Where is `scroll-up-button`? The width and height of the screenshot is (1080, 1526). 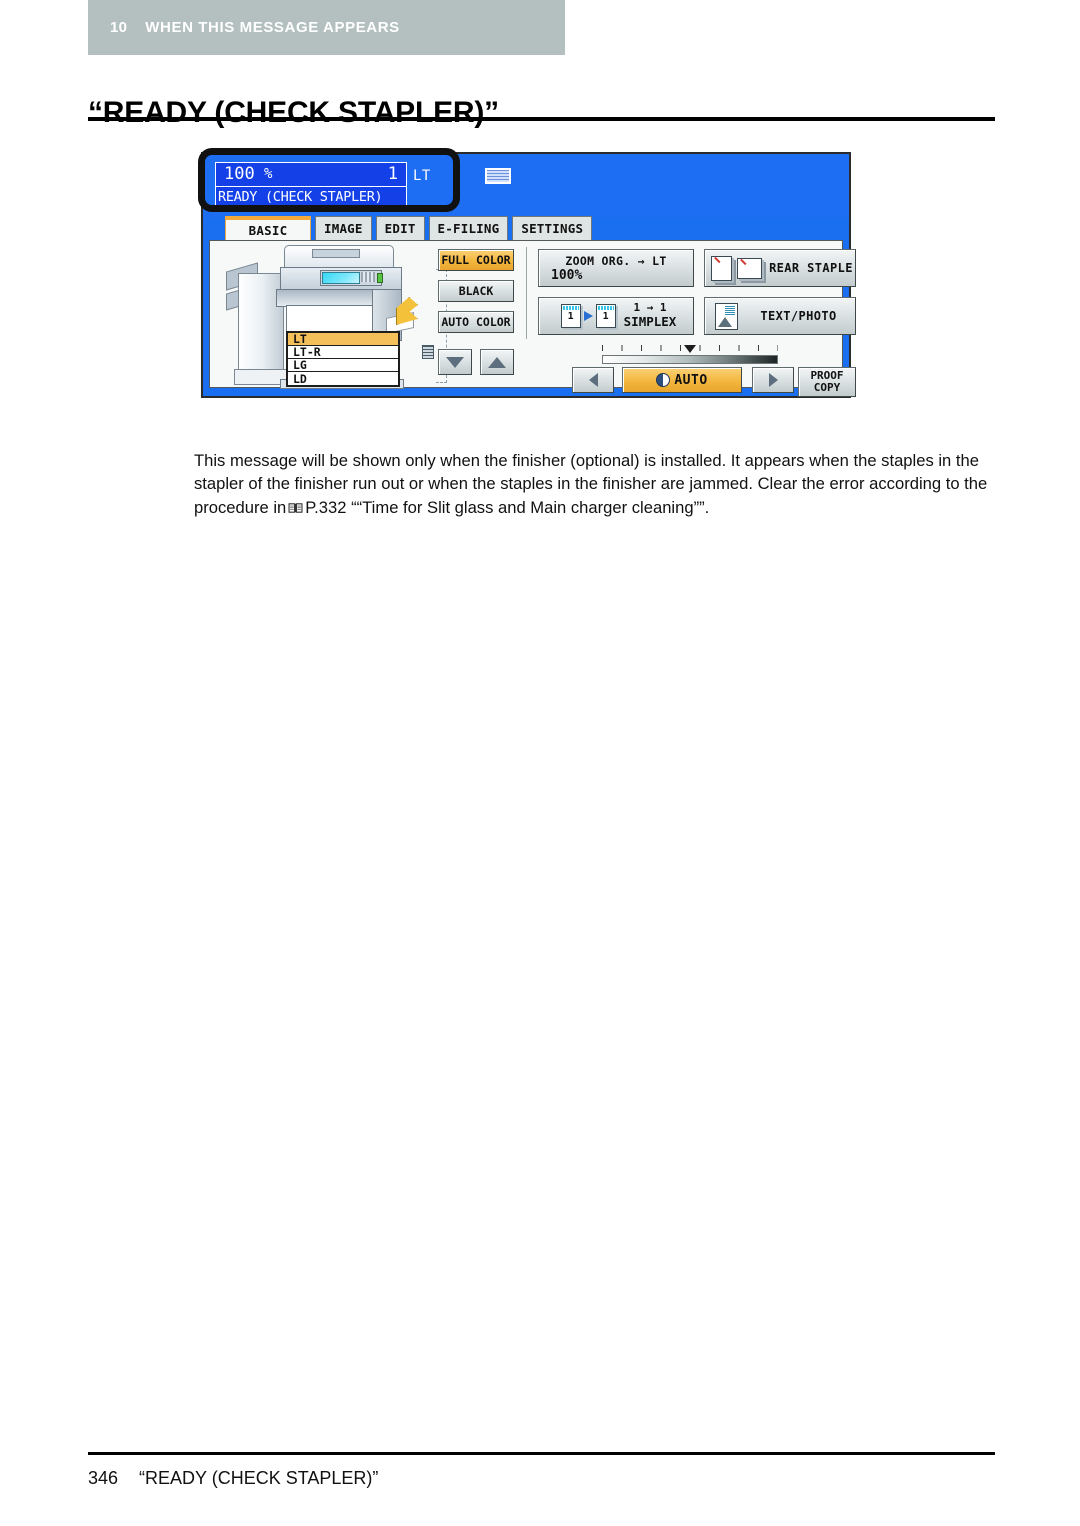 scroll-up-button is located at coordinates (497, 362).